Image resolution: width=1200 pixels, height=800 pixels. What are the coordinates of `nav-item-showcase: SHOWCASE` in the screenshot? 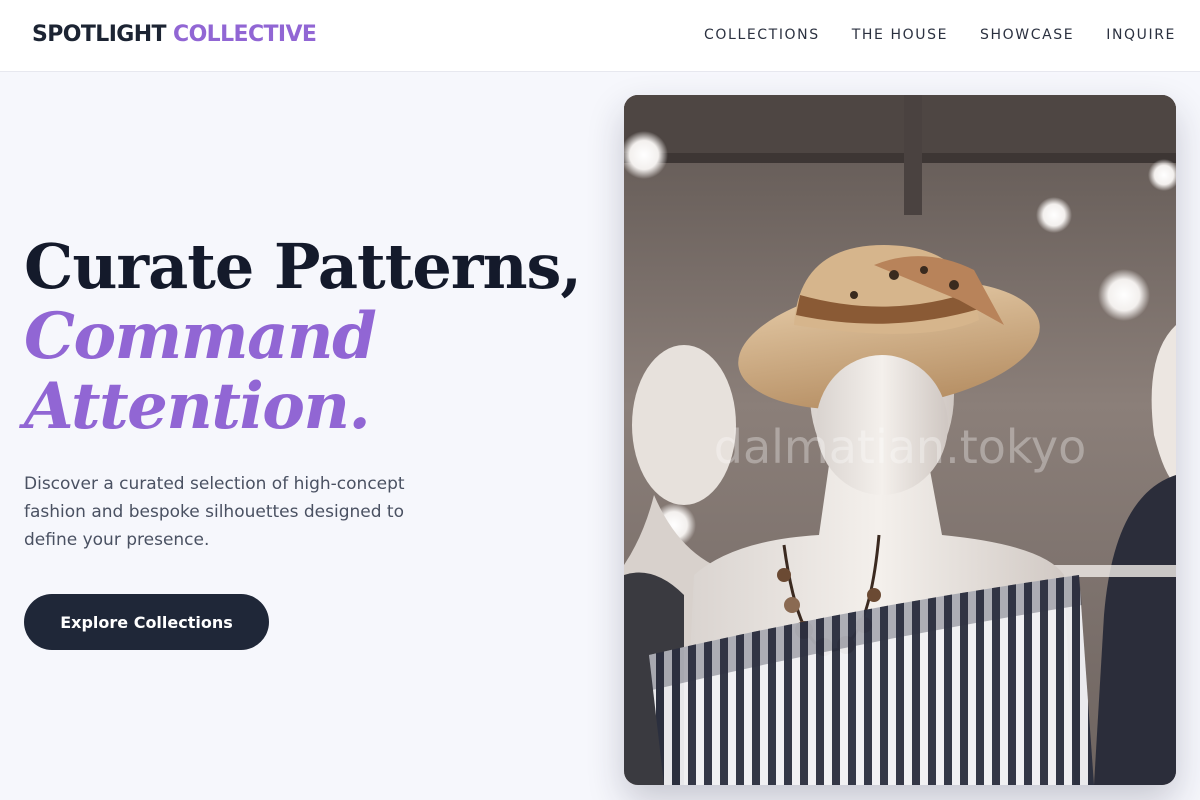 It's located at (1027, 35).